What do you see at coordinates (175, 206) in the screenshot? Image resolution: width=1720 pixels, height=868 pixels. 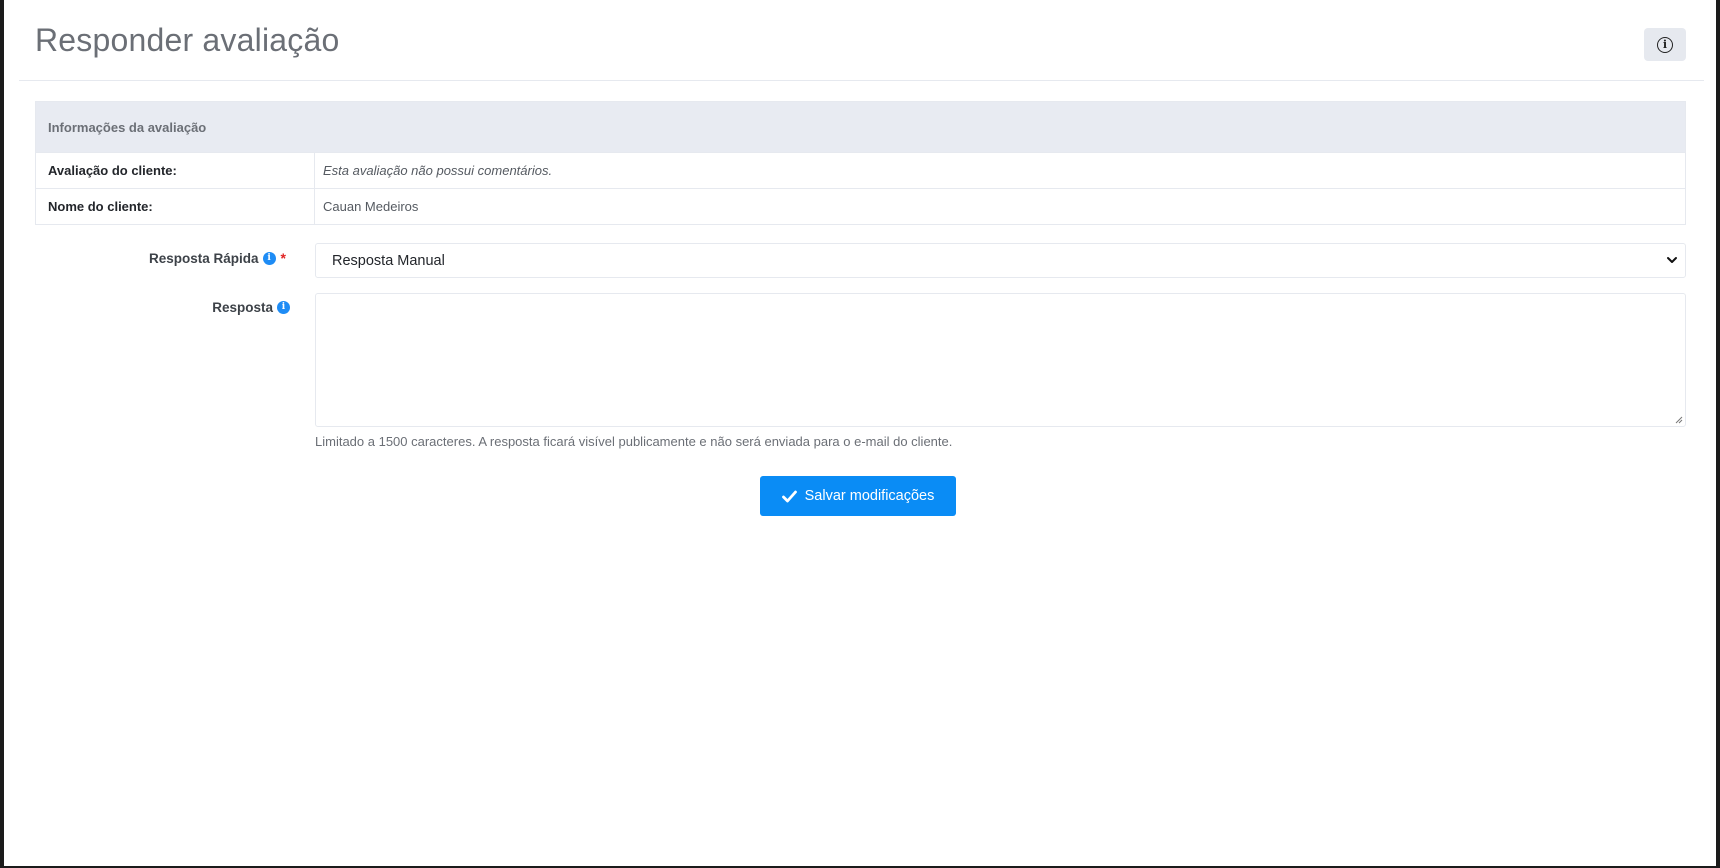 I see `customer-name-label: Nome do cliente:` at bounding box center [175, 206].